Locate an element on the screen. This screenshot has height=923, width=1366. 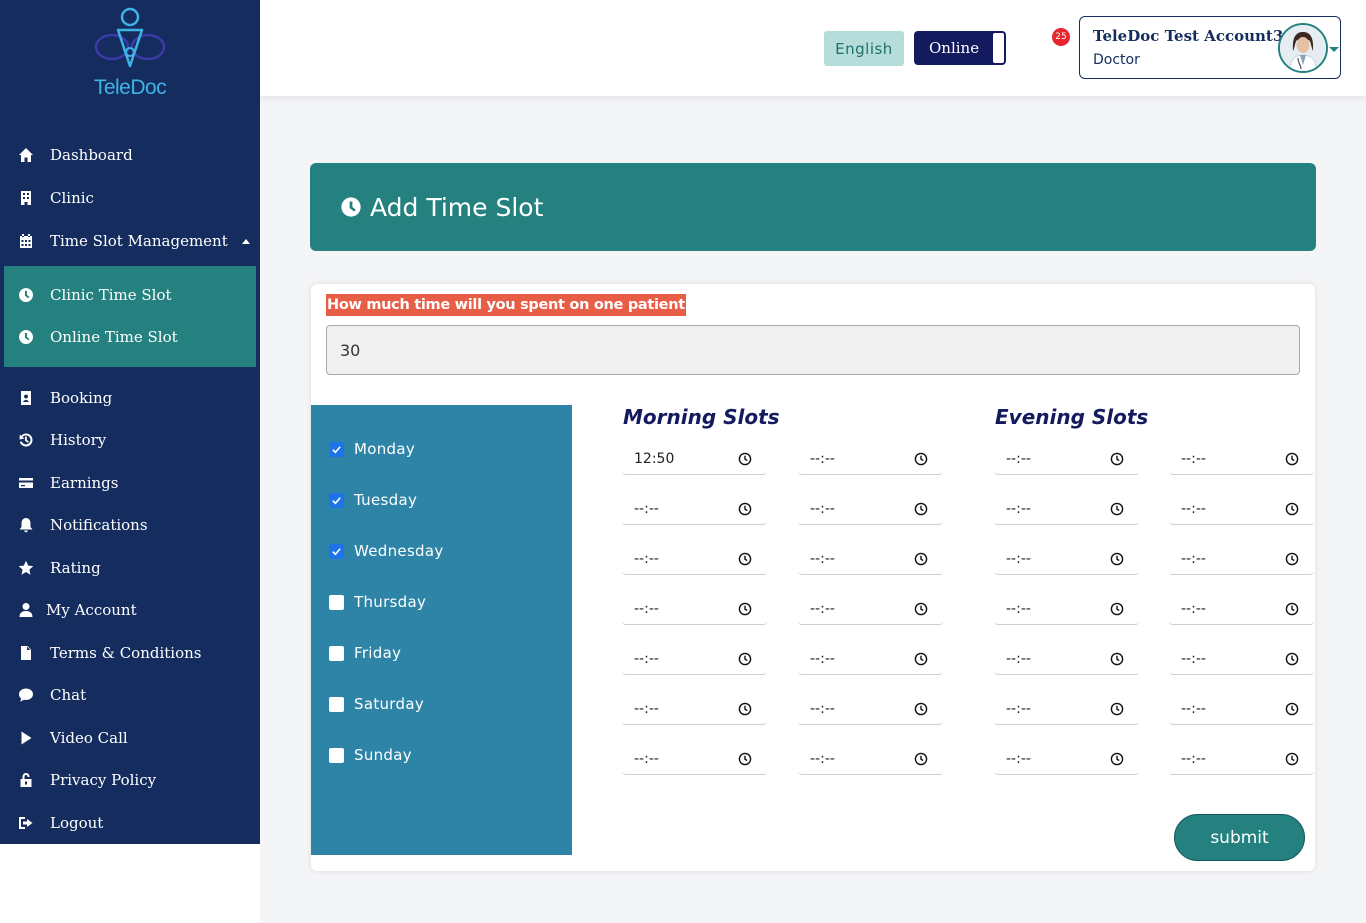
sidebar-item-terms: Terms & Conditions is located at coordinates (100, 653).